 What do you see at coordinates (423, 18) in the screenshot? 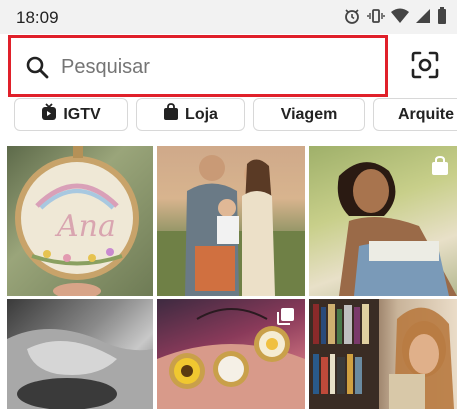
I see `signal-icon` at bounding box center [423, 18].